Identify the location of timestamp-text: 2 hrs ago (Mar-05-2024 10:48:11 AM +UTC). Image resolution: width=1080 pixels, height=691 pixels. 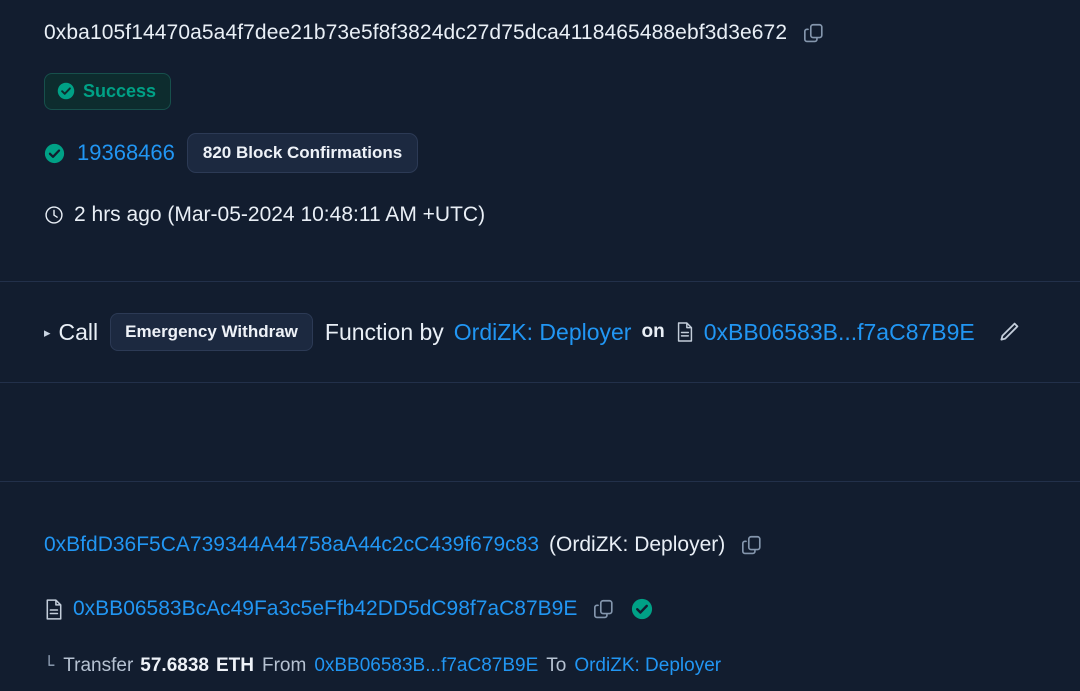
(280, 214).